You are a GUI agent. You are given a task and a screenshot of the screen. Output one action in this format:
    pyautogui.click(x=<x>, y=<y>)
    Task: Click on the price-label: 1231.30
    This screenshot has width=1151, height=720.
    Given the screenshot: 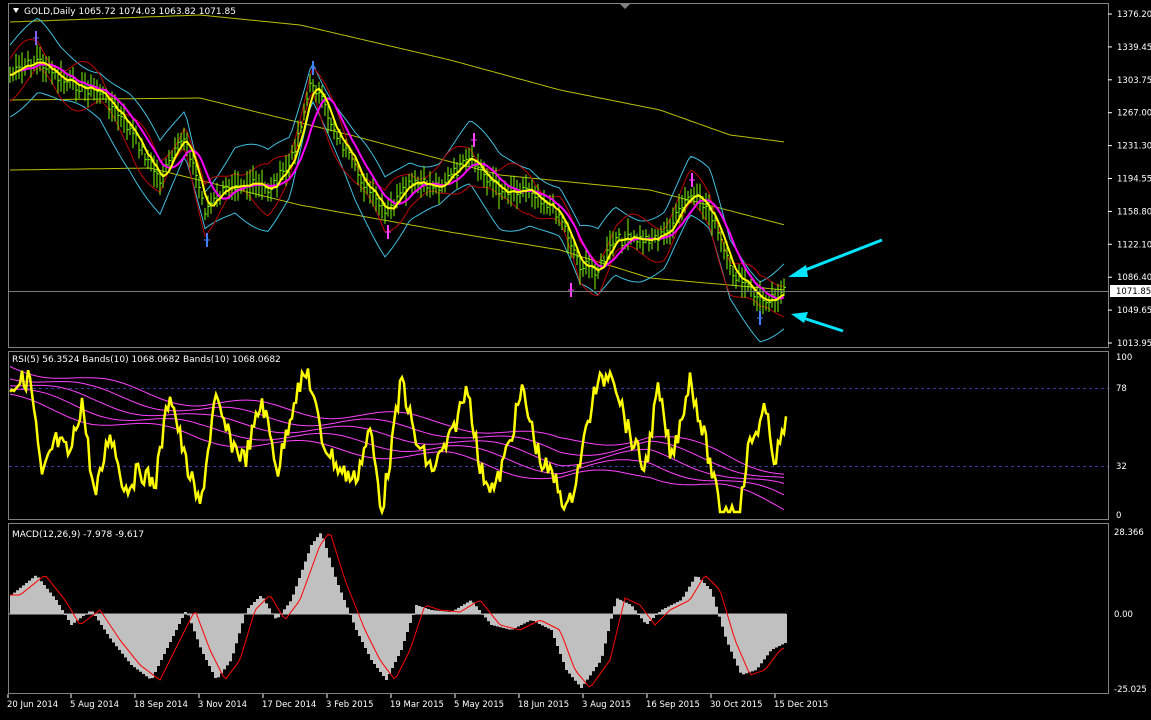 What is the action you would take?
    pyautogui.click(x=1134, y=147)
    